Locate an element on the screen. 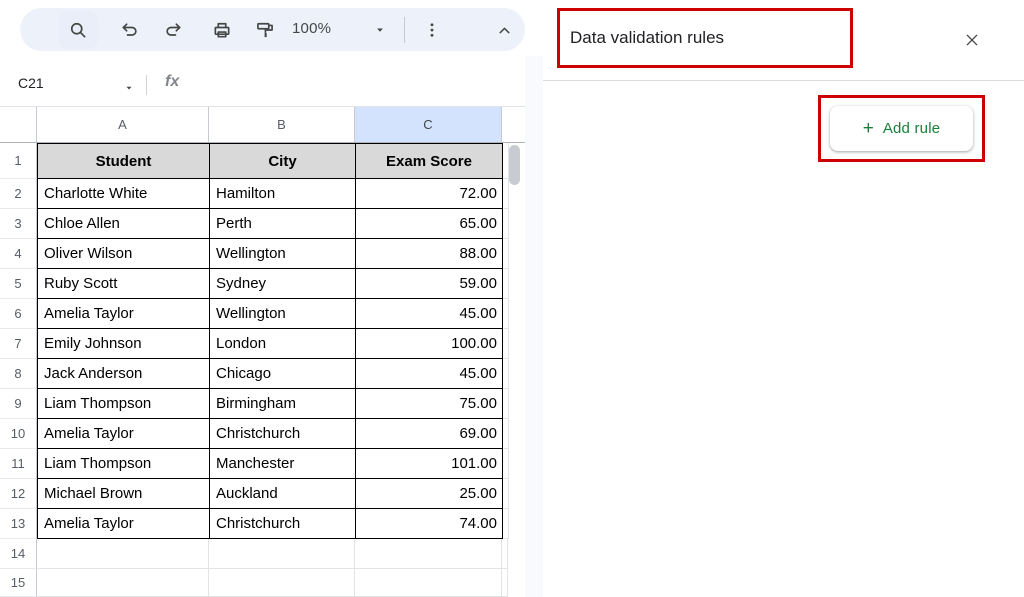 The height and width of the screenshot is (597, 1024). sheet-row: 4 Oliver Wilson Wellington 88.00 is located at coordinates (262, 254).